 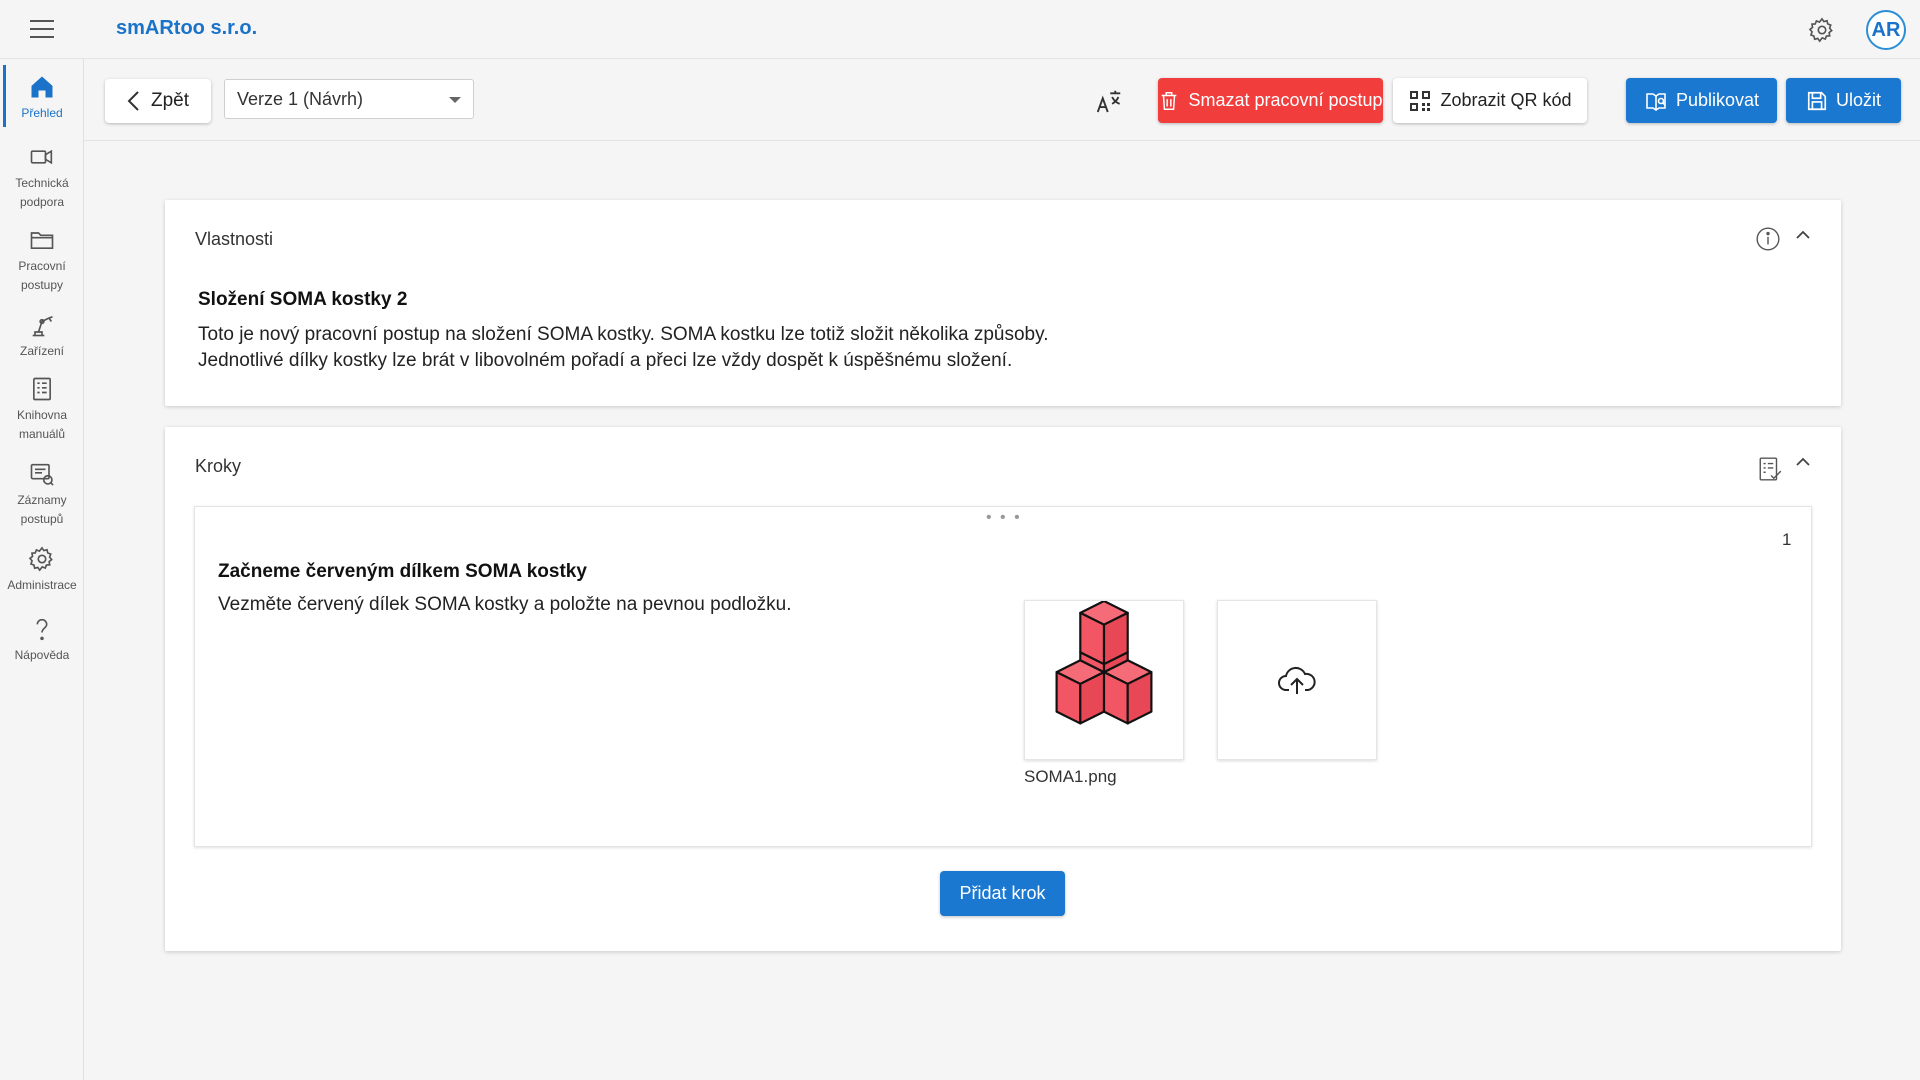 I want to click on trash-icon, so click(x=1169, y=100).